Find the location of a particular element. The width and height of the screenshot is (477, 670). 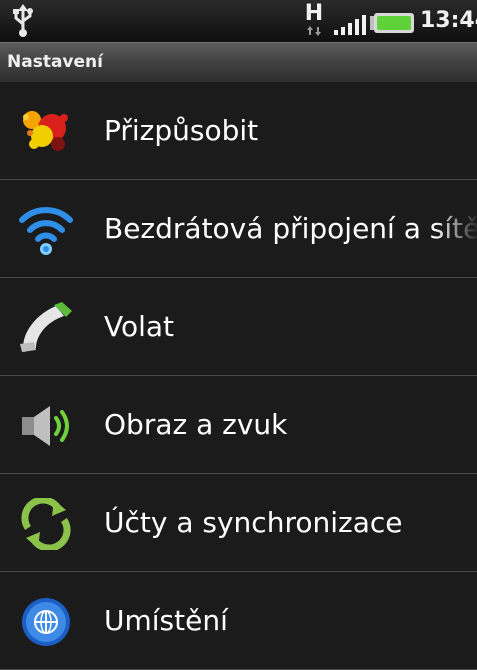

settings-item-wireless: Bezdrátová připojení a sítě is located at coordinates (238, 229).